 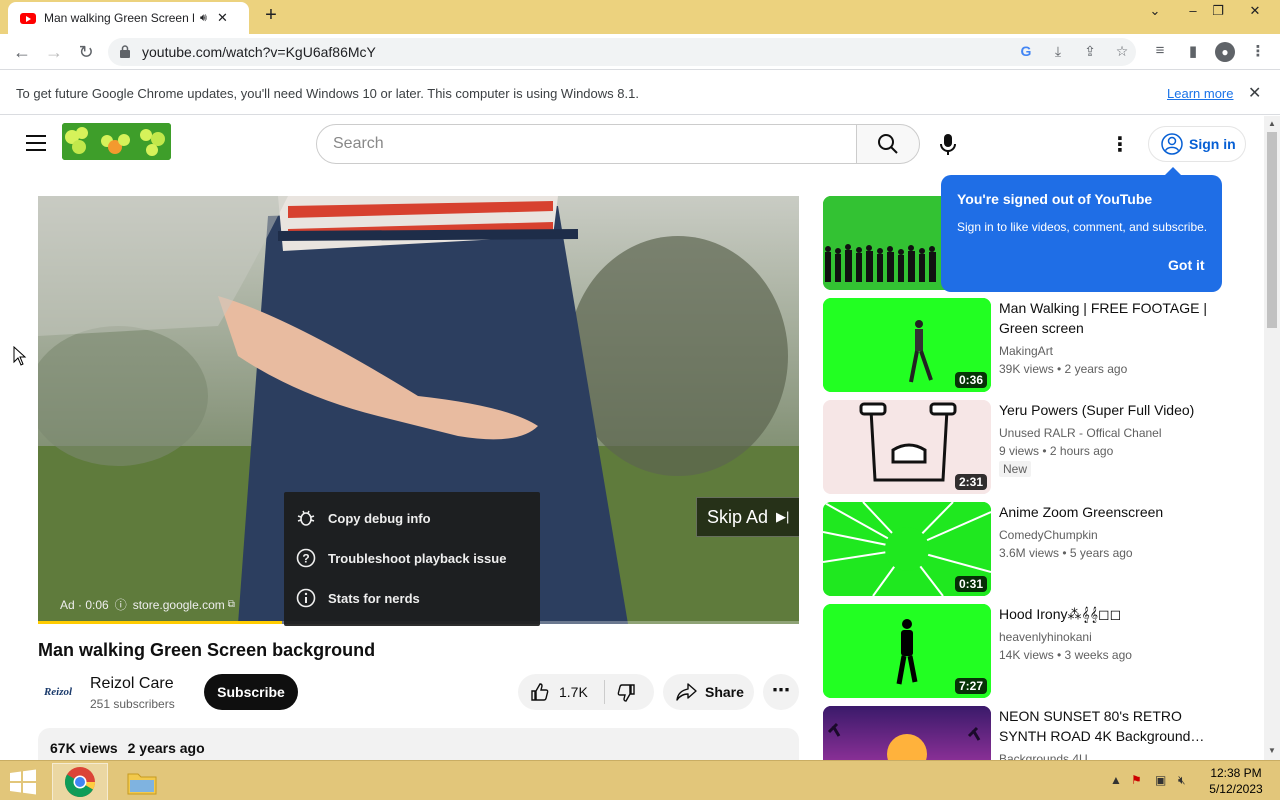 I want to click on address-bar: youtube.com/watch?v=KgU6af86McY G ⤓ ⇪ ☆, so click(x=622, y=52).